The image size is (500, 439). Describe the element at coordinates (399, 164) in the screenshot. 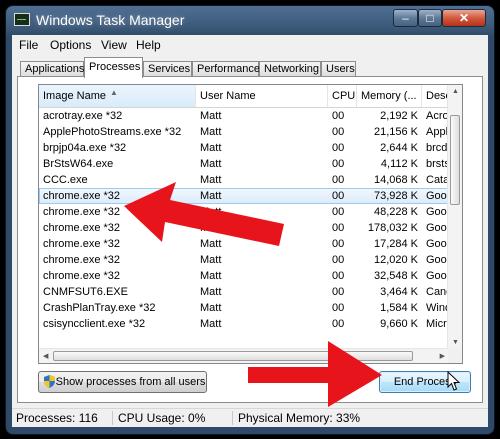

I see `process-memory: 4,112 K` at that location.